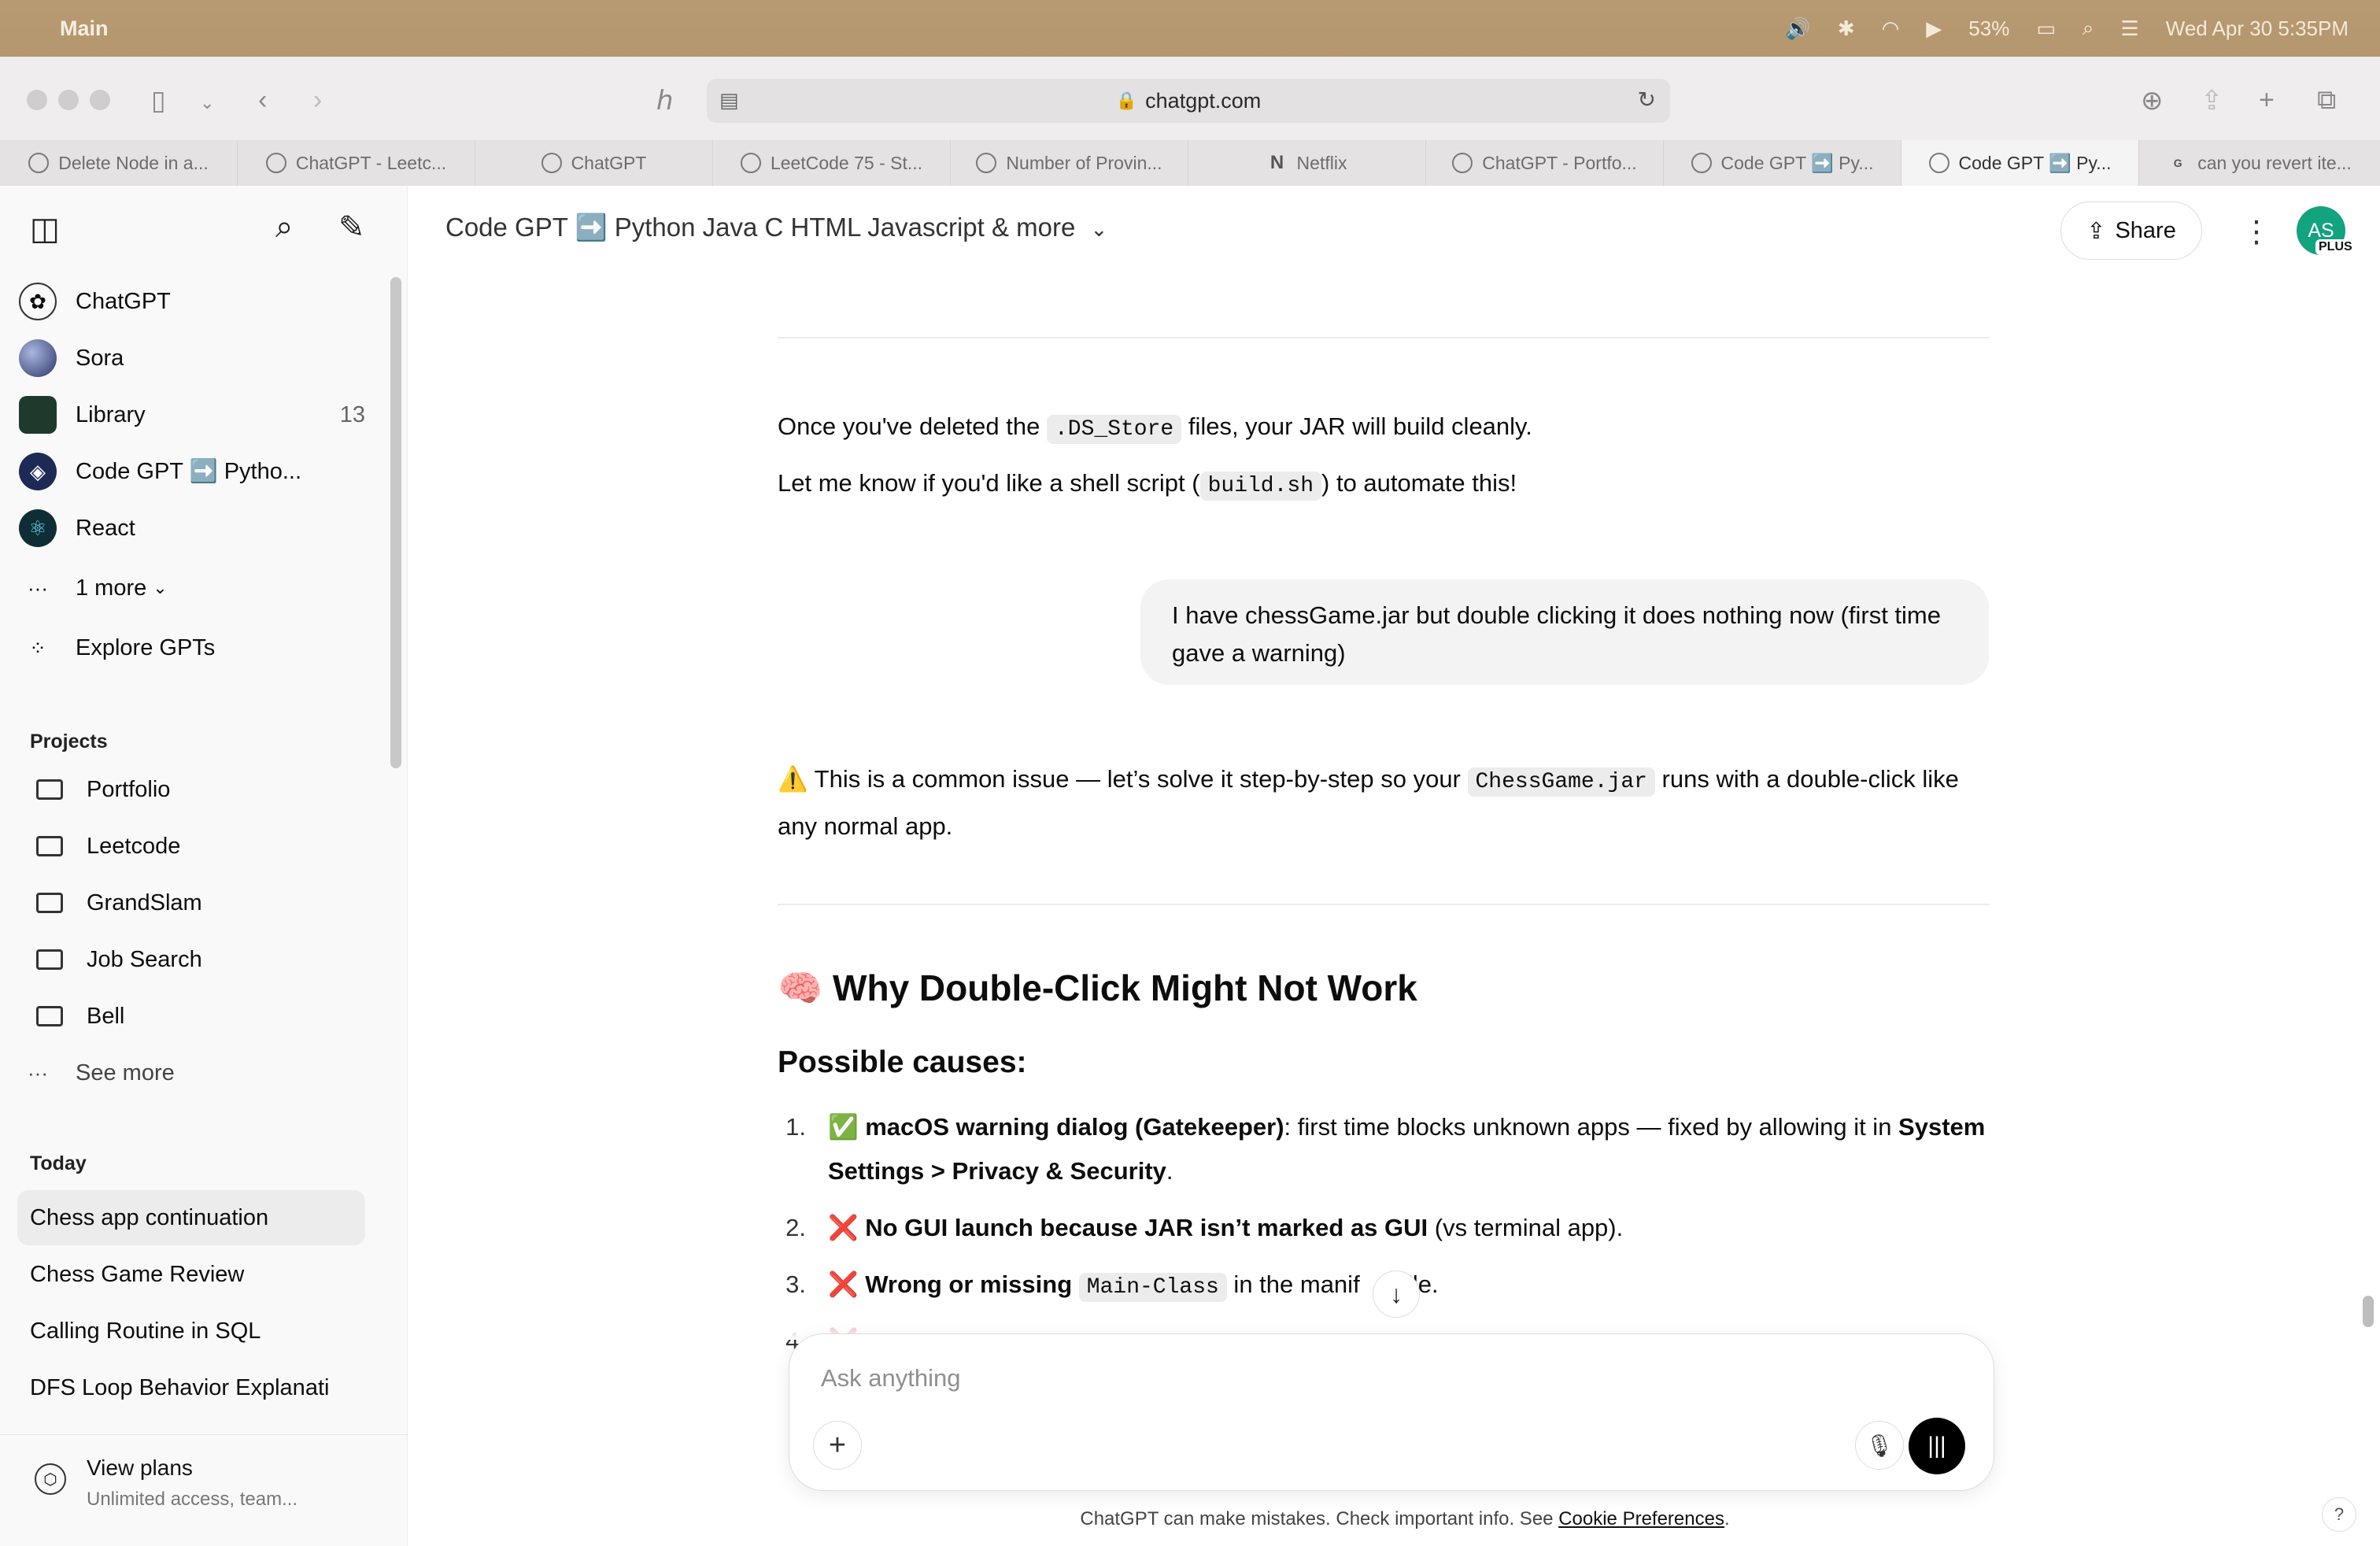  What do you see at coordinates (729, 100) in the screenshot?
I see `reader-icon: ▤` at bounding box center [729, 100].